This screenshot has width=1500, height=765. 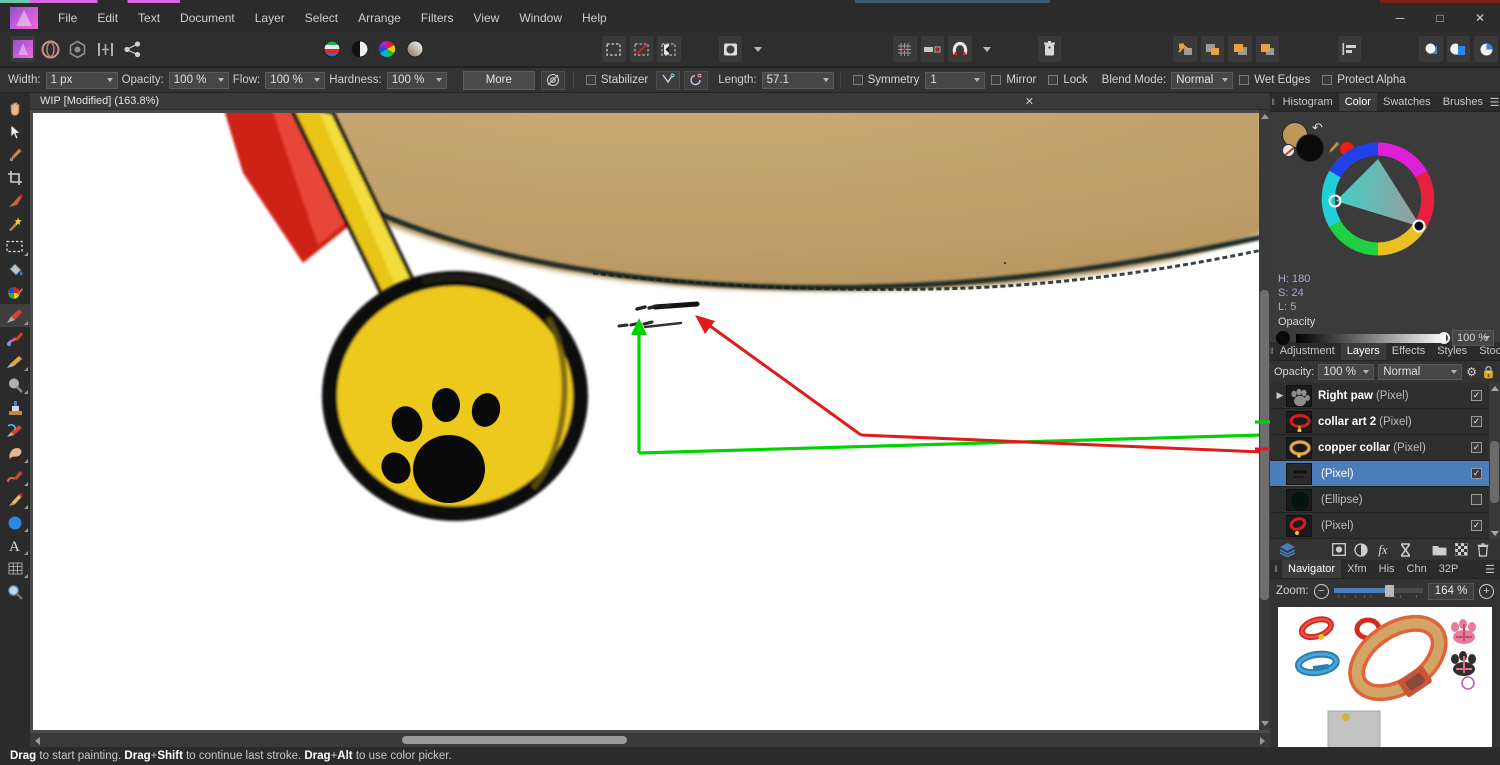 What do you see at coordinates (1364, 80) in the screenshot?
I see `protect-alpha-checkbox: Protect Alpha` at bounding box center [1364, 80].